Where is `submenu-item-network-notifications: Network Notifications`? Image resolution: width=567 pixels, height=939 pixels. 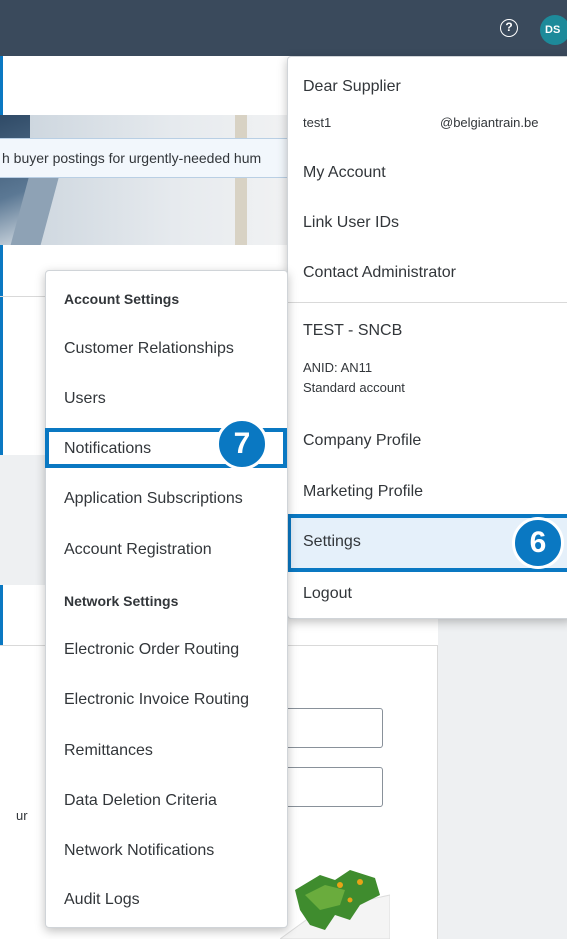 submenu-item-network-notifications: Network Notifications is located at coordinates (139, 851).